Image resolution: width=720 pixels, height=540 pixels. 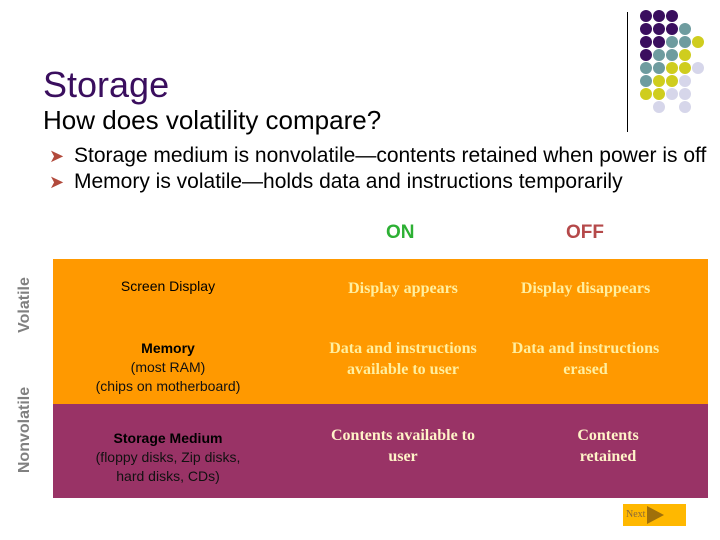 I want to click on slide-subtitle: How does volatility compare?, so click(x=212, y=120).